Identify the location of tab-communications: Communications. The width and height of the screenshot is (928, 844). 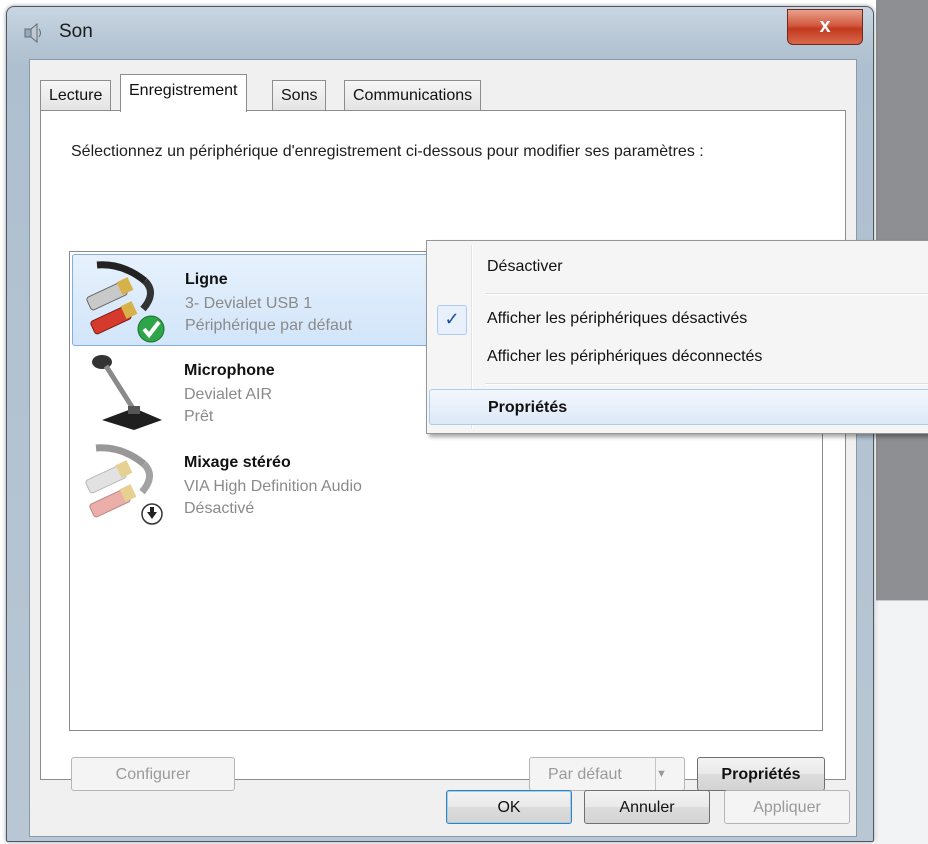
(413, 95).